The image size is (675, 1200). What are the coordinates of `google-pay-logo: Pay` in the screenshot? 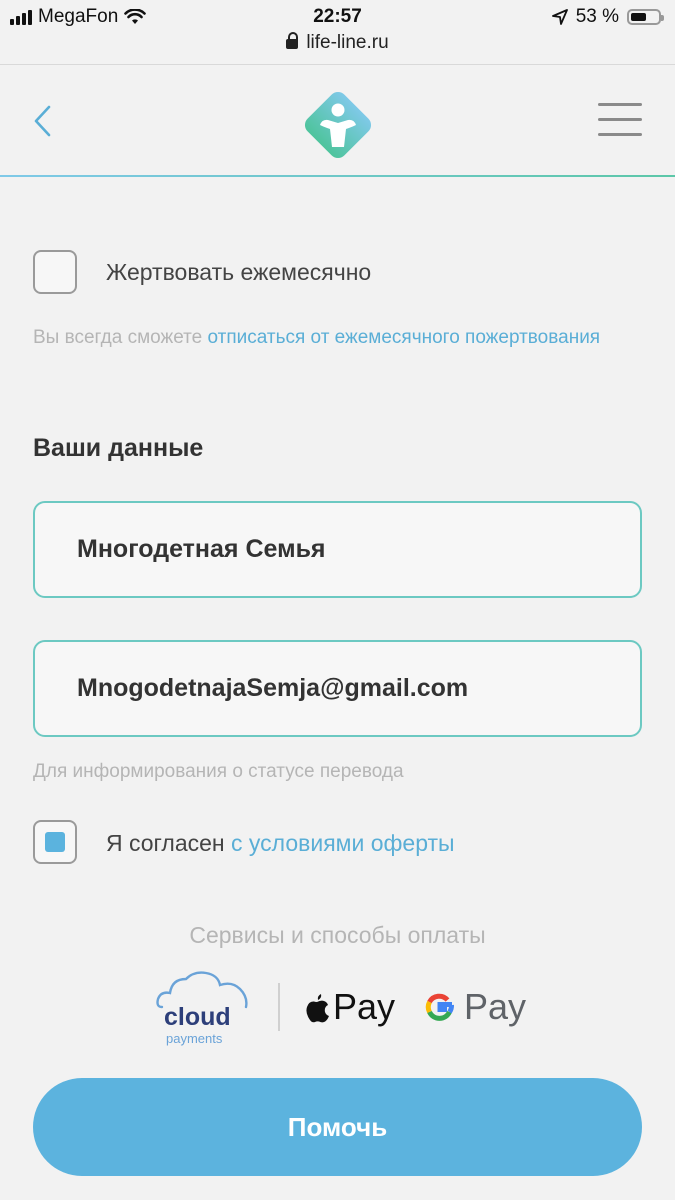 It's located at (475, 1007).